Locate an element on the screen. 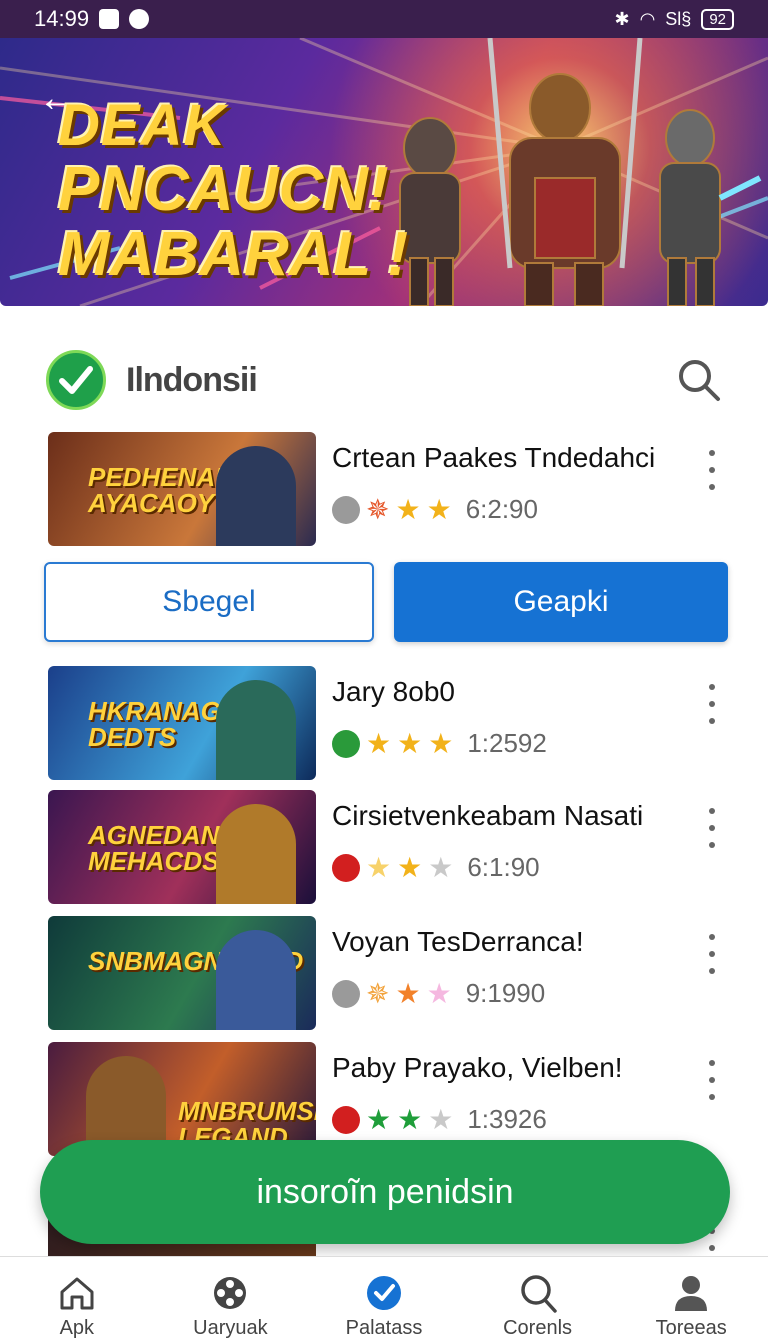 The height and width of the screenshot is (1344, 768). game-title: Jary 8ob0 is located at coordinates (393, 692).